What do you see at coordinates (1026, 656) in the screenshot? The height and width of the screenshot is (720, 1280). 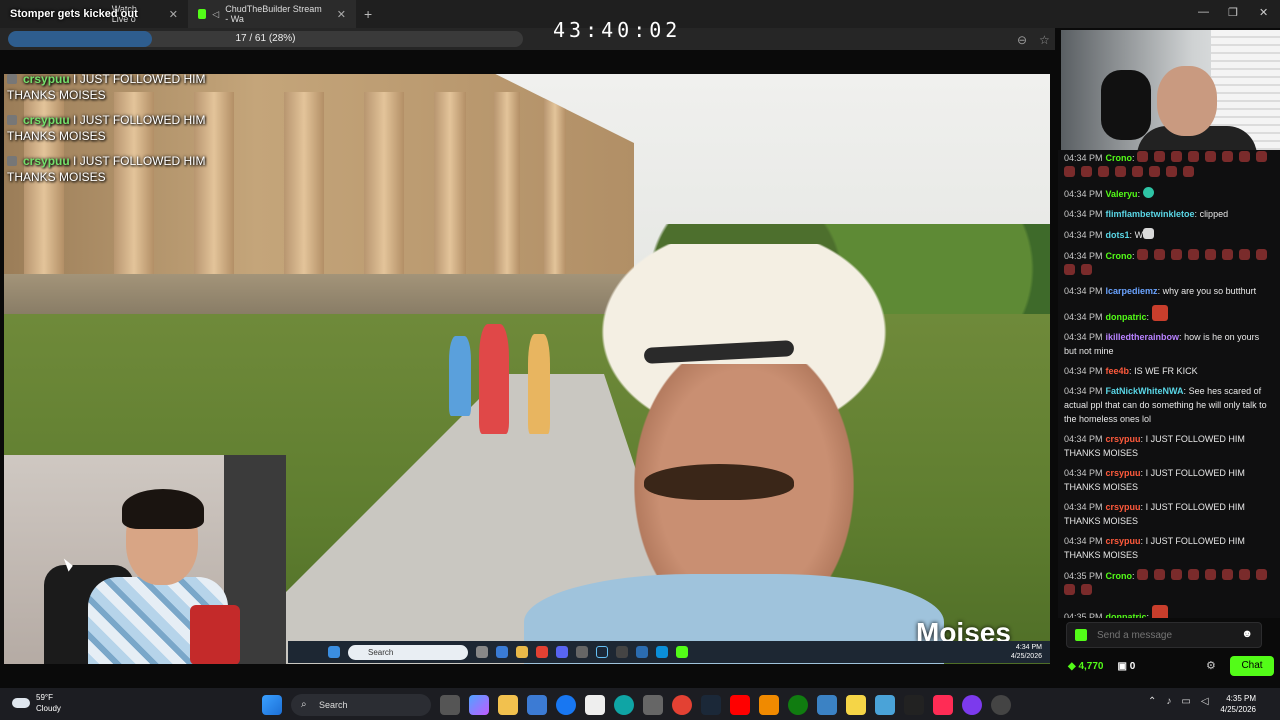 I see `inner-date: 4/25/2026` at bounding box center [1026, 656].